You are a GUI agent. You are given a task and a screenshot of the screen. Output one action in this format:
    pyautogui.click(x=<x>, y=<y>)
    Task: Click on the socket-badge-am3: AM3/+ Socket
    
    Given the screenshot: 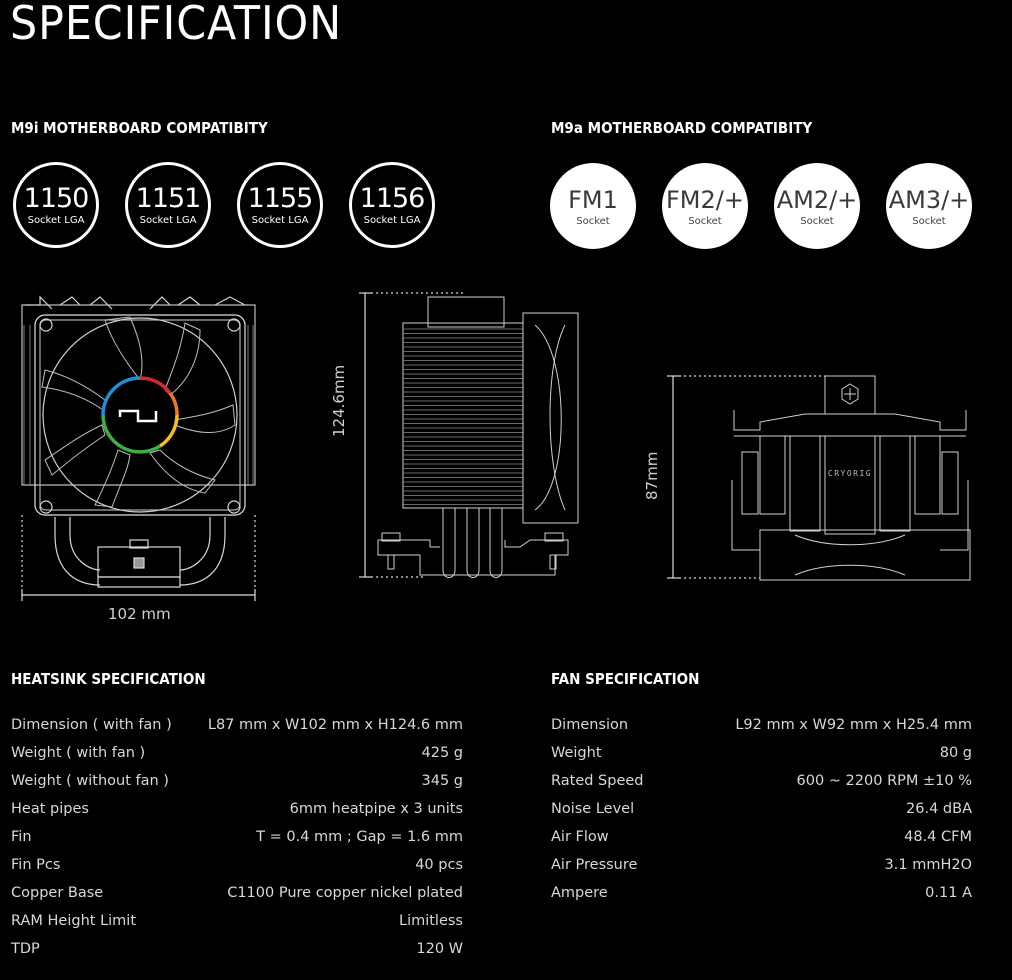 What is the action you would take?
    pyautogui.click(x=929, y=206)
    